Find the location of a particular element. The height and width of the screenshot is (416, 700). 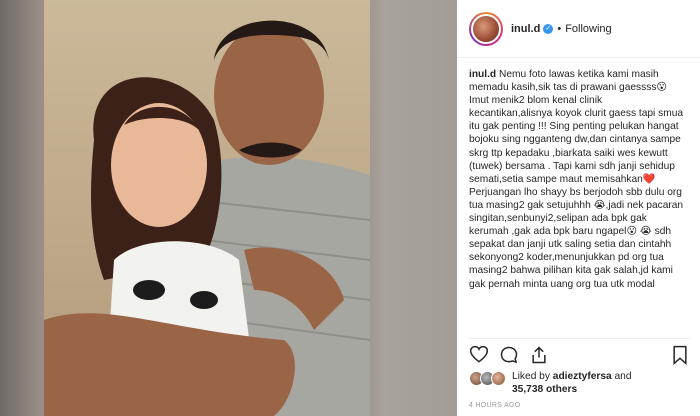

avatar is located at coordinates (486, 28).